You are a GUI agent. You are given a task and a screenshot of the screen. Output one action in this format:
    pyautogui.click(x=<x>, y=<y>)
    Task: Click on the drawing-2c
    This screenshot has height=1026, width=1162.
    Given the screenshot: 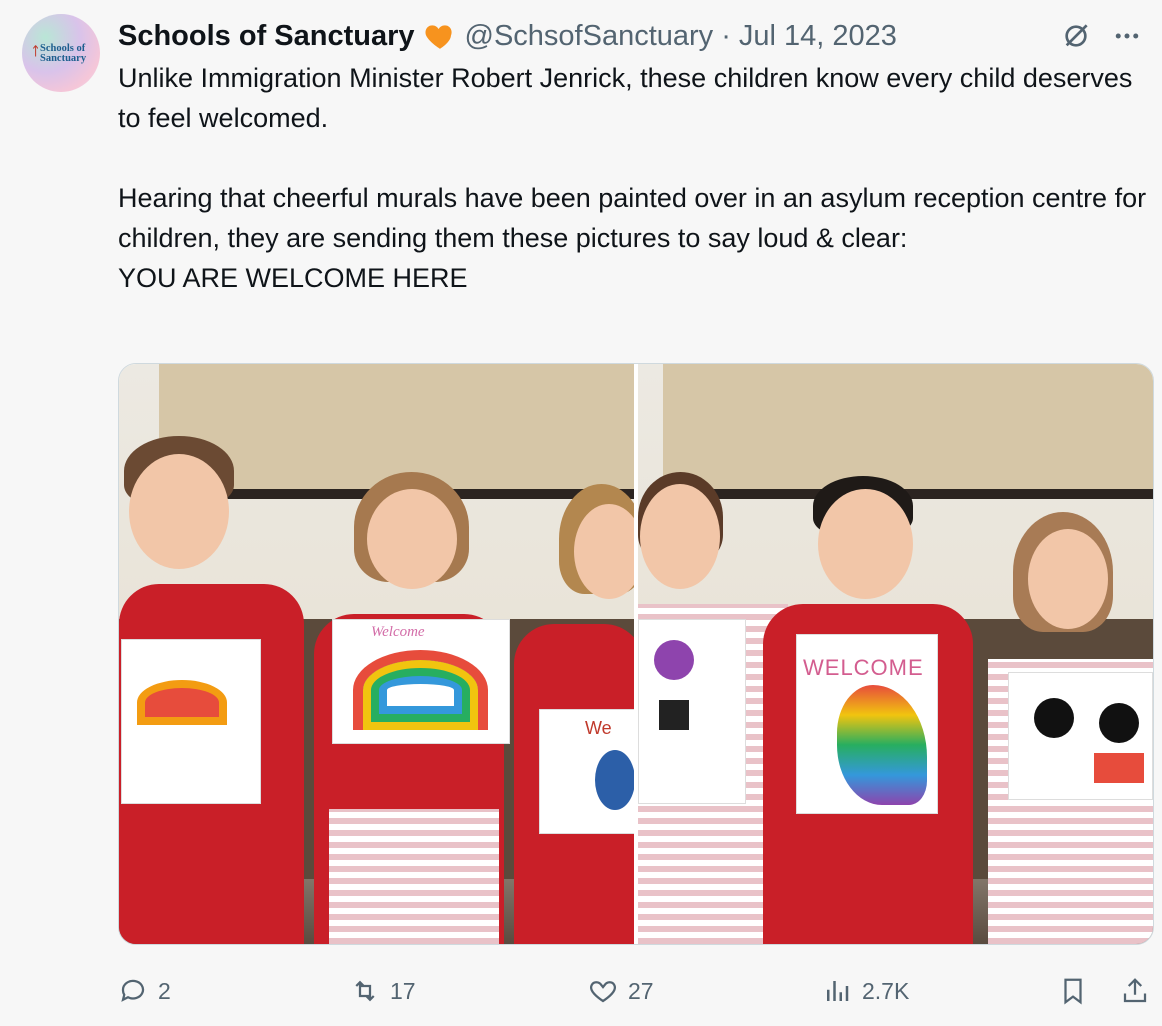 What is the action you would take?
    pyautogui.click(x=1080, y=736)
    